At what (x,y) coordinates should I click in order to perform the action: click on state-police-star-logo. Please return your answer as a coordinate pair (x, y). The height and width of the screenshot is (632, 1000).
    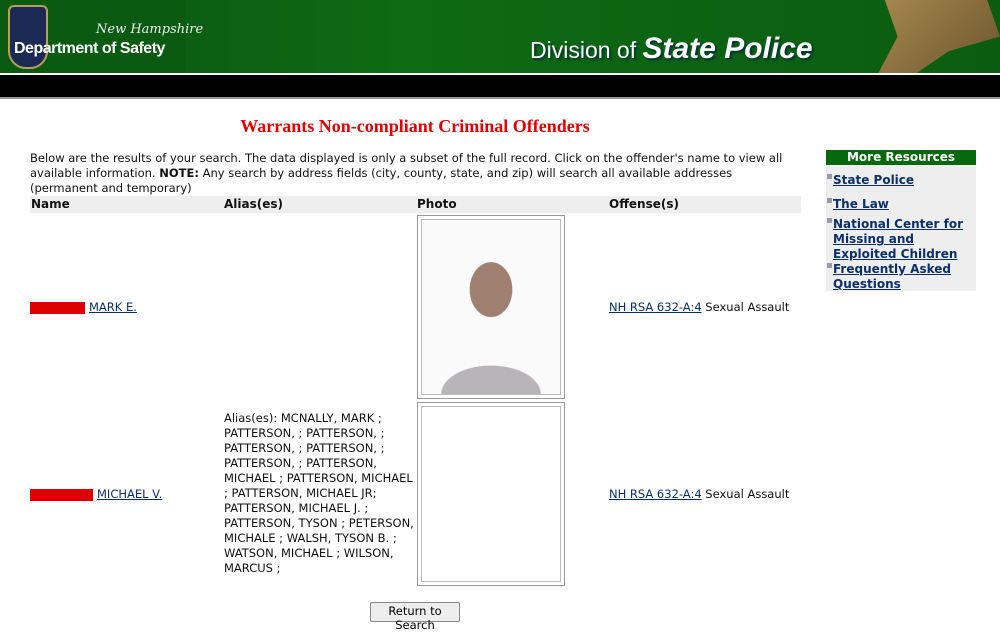
    Looking at the image, I should click on (939, 36).